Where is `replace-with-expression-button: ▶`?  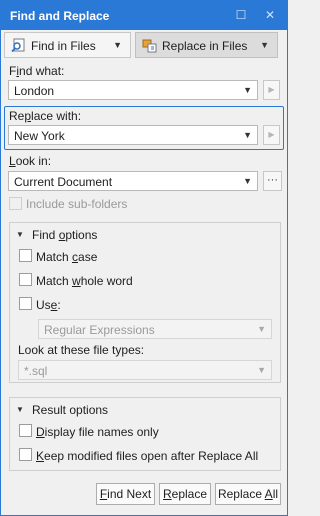 replace-with-expression-button: ▶ is located at coordinates (271, 135).